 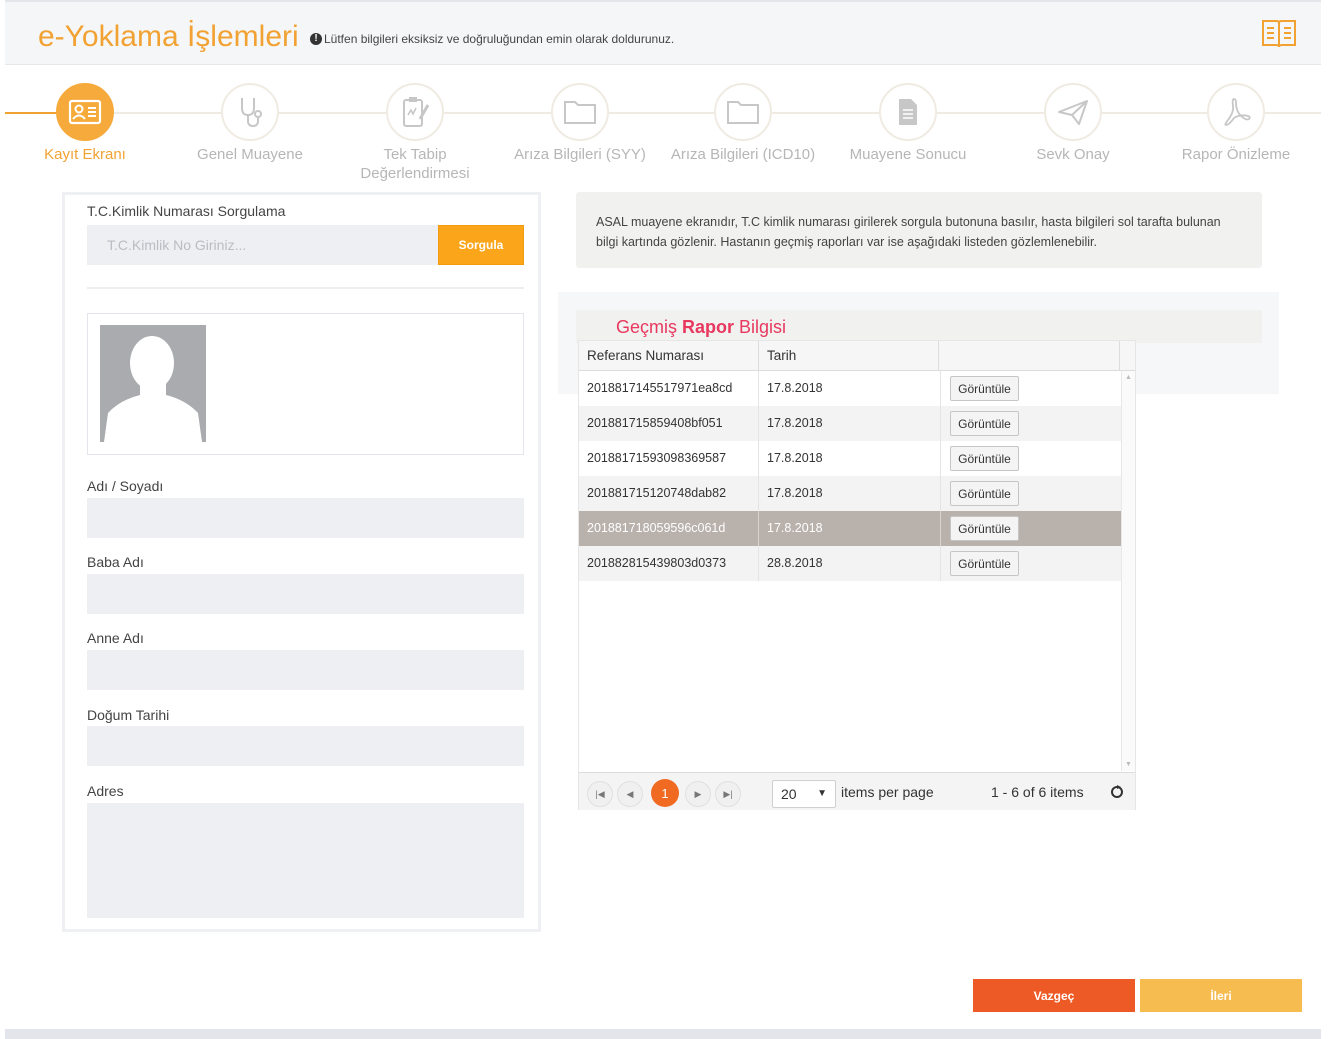 What do you see at coordinates (1029, 356) in the screenshot?
I see `column-header-action` at bounding box center [1029, 356].